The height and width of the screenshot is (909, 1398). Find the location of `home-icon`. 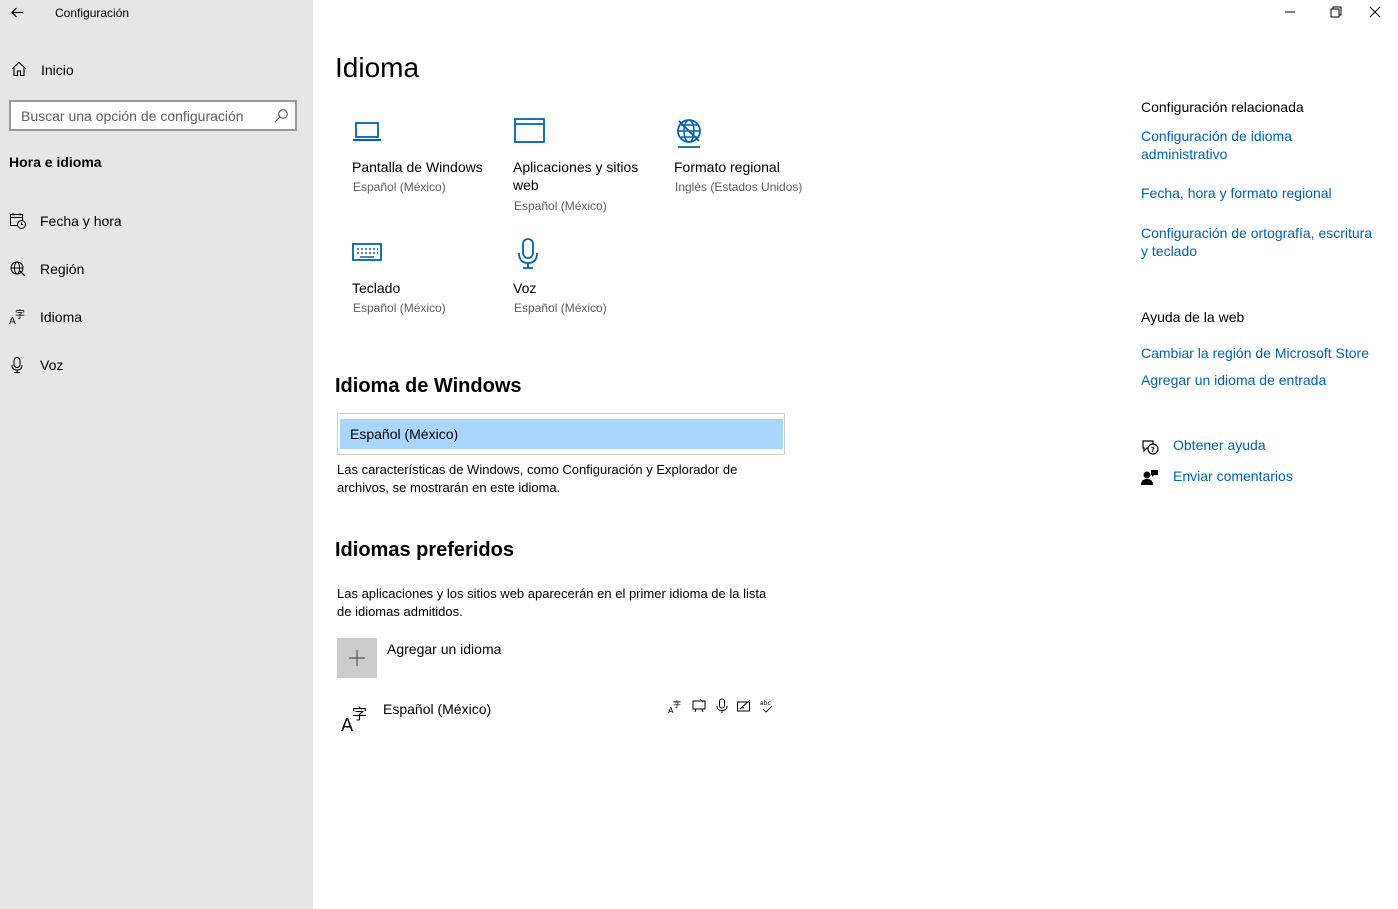

home-icon is located at coordinates (19, 69).